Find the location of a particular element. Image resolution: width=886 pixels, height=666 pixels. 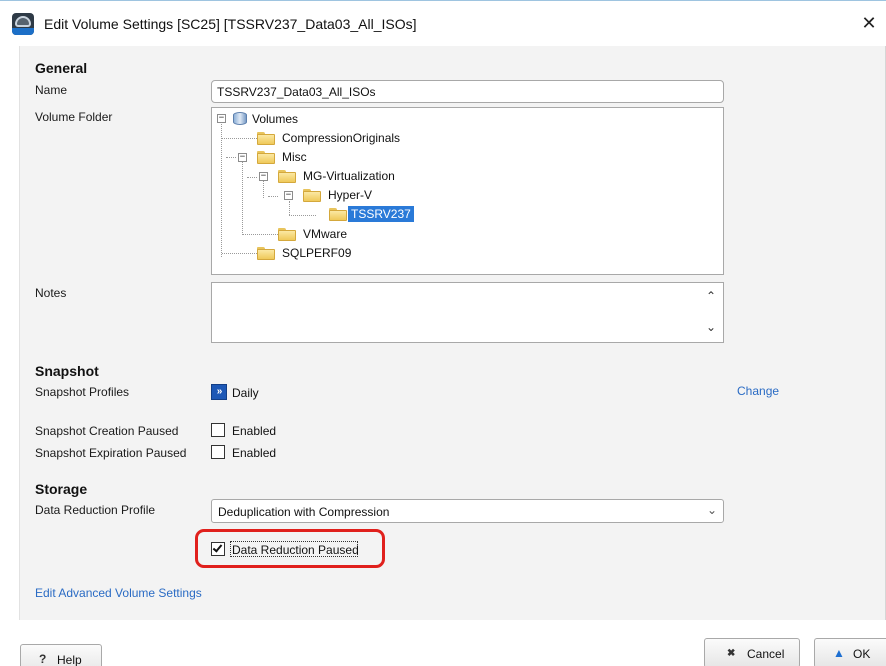

ok-button: ▲ OK is located at coordinates (850, 652).